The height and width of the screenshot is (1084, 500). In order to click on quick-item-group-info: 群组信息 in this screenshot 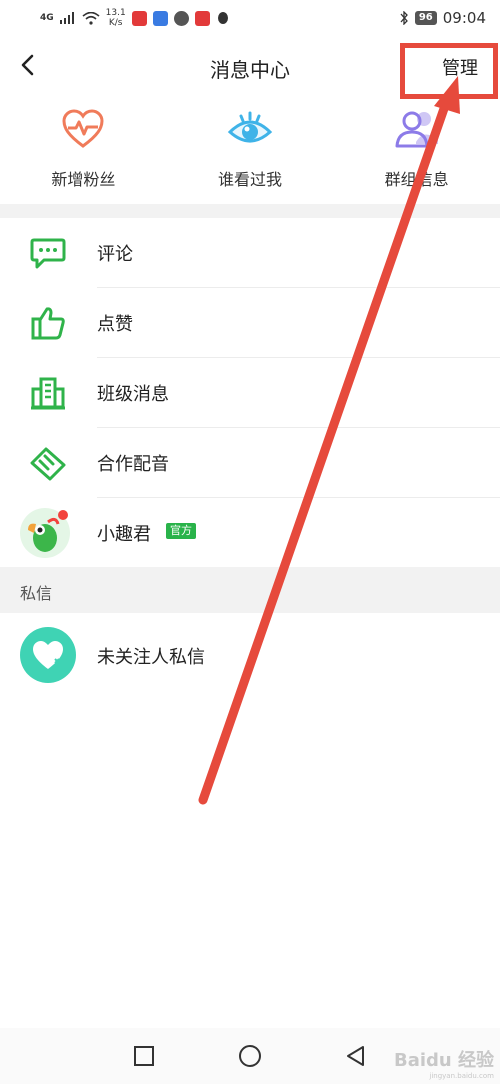, I will do `click(416, 153)`.